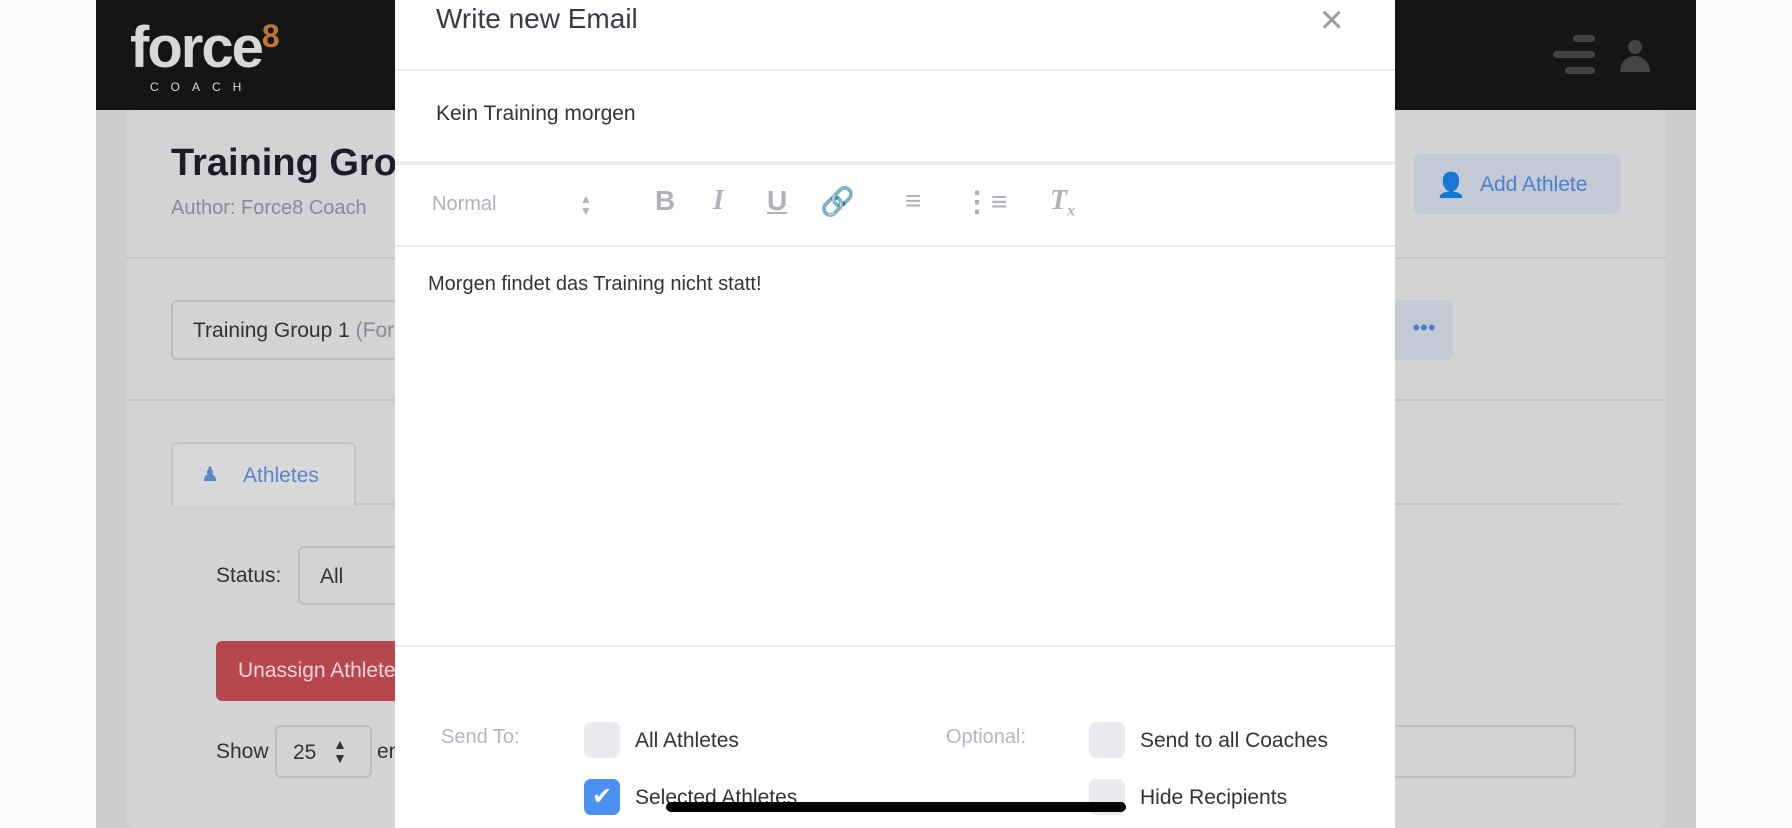 Image resolution: width=1792 pixels, height=828 pixels. I want to click on logo-subtitle: COACH, so click(202, 87).